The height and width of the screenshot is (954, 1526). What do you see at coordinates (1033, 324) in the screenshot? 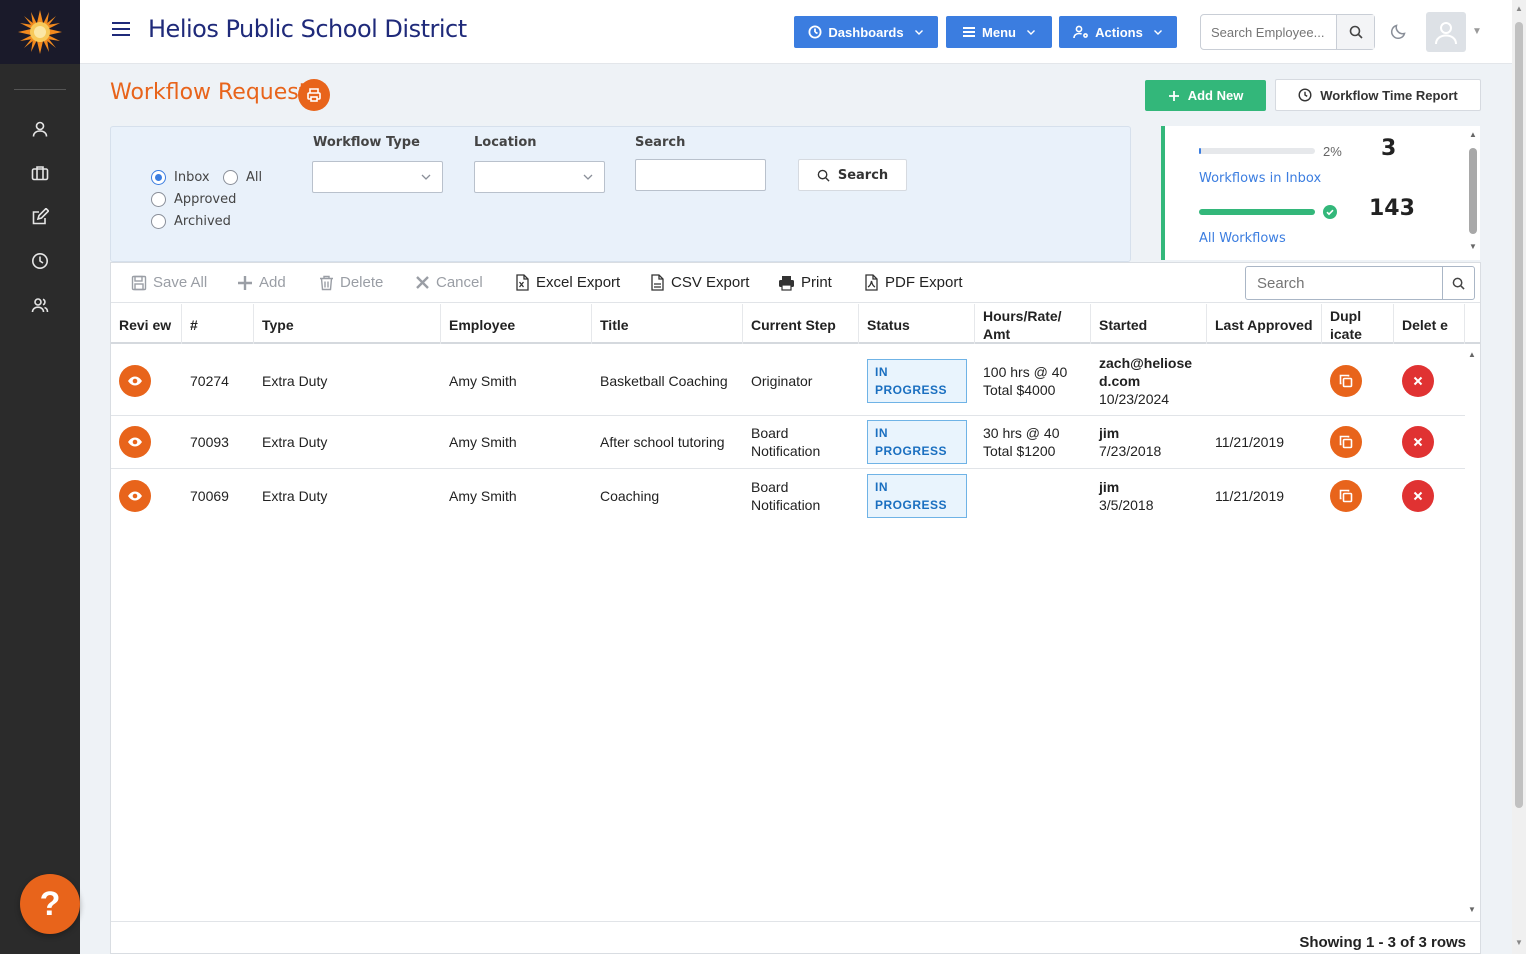
I see `column-header-hours: Hours/Rate/ Amt` at bounding box center [1033, 324].